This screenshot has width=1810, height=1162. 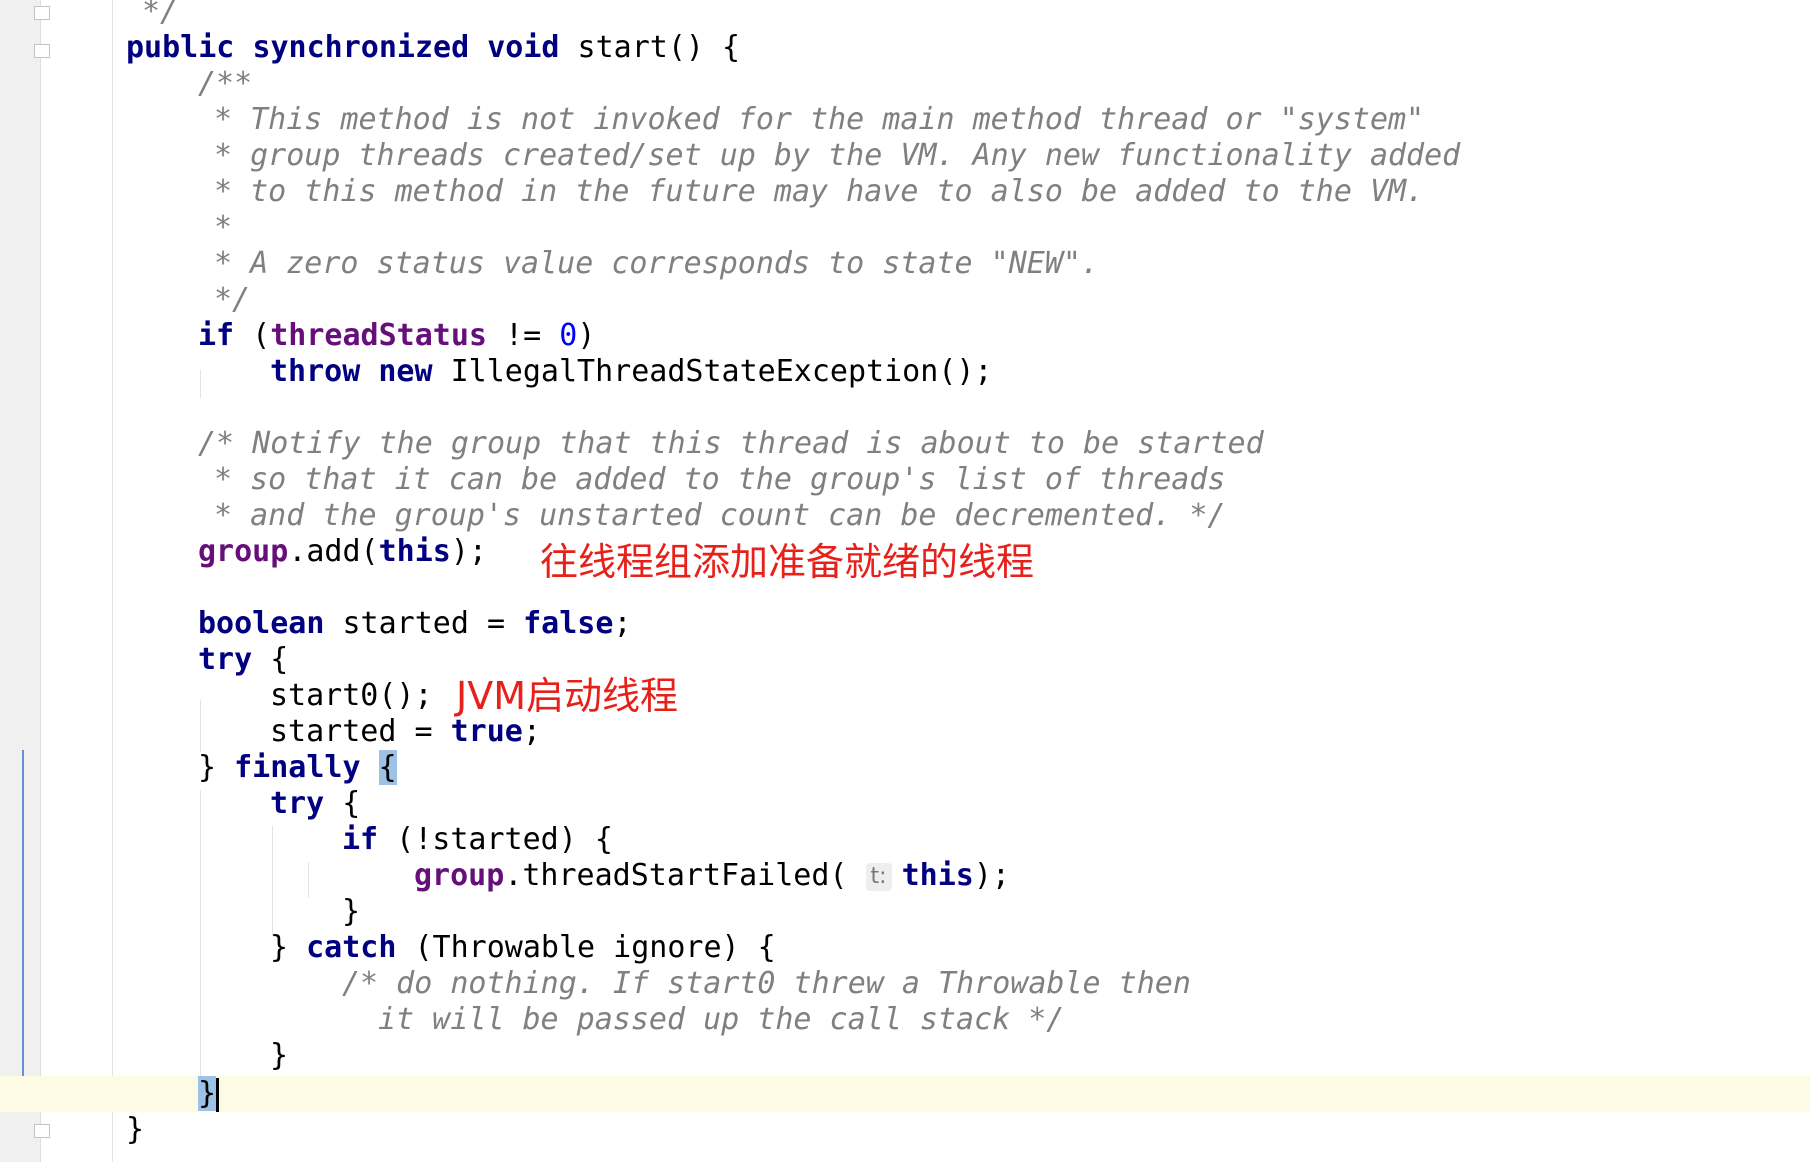 I want to click on code-text: .threadStartFailed(, so click(x=676, y=875).